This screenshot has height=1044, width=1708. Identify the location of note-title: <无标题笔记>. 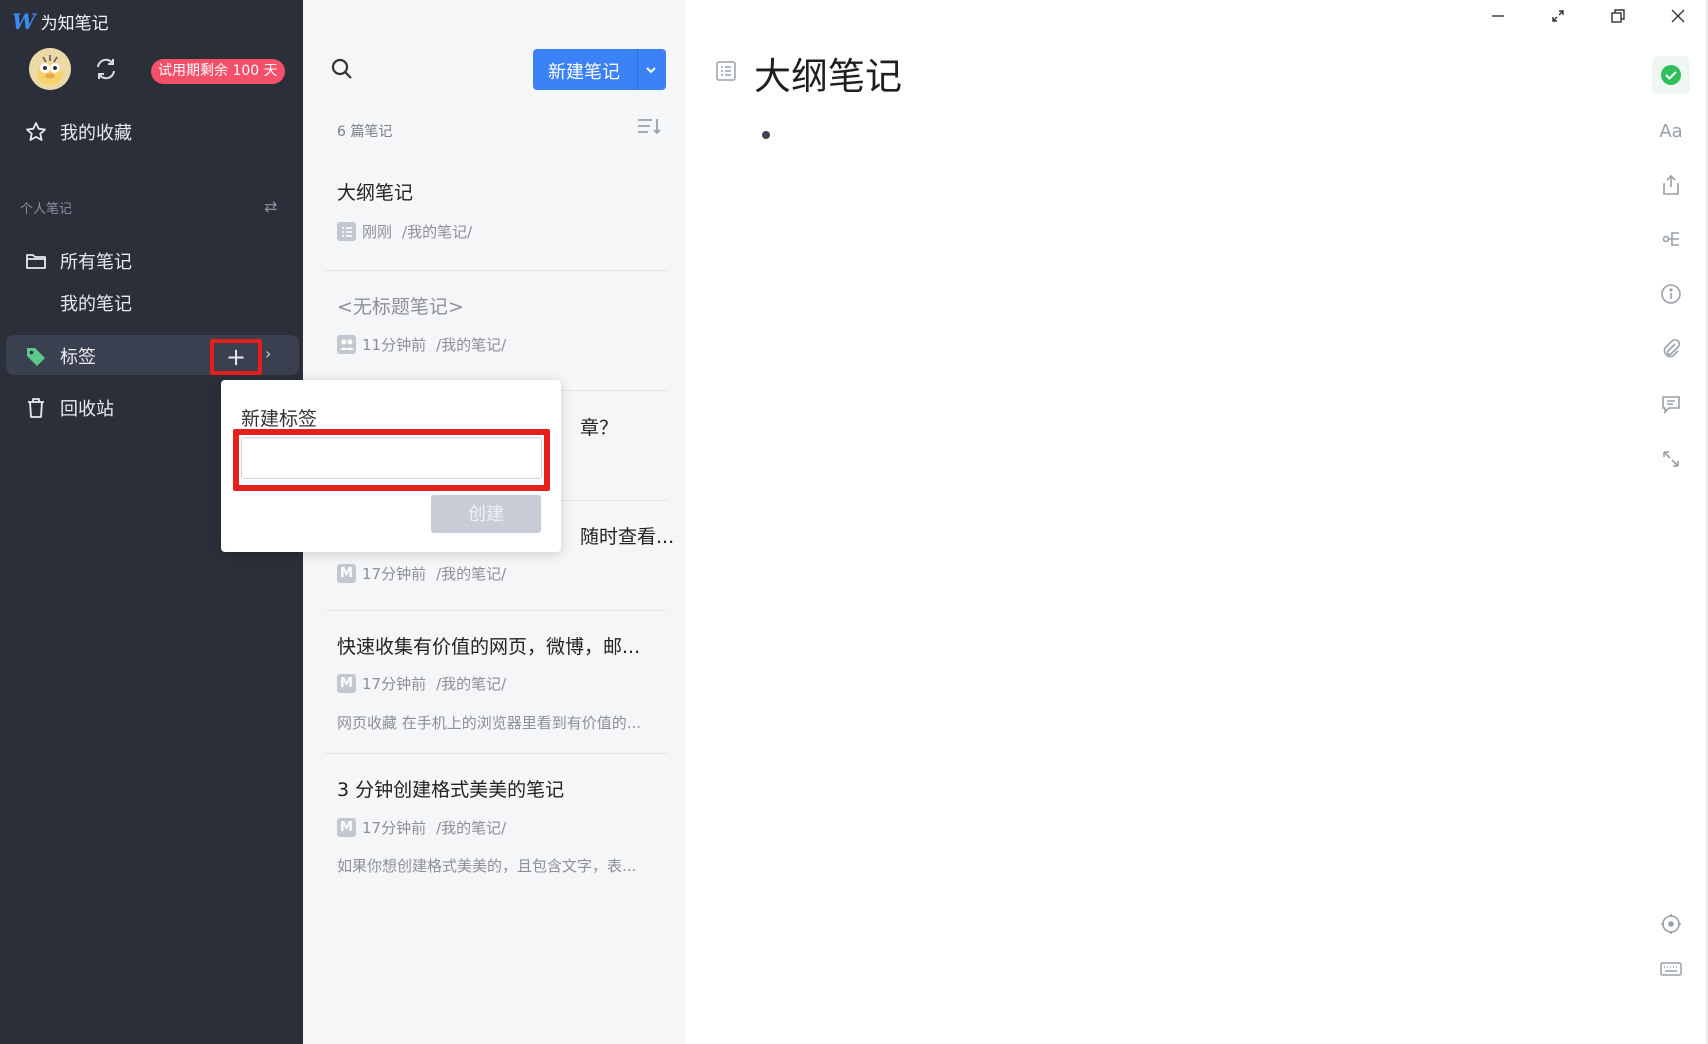
(400, 307).